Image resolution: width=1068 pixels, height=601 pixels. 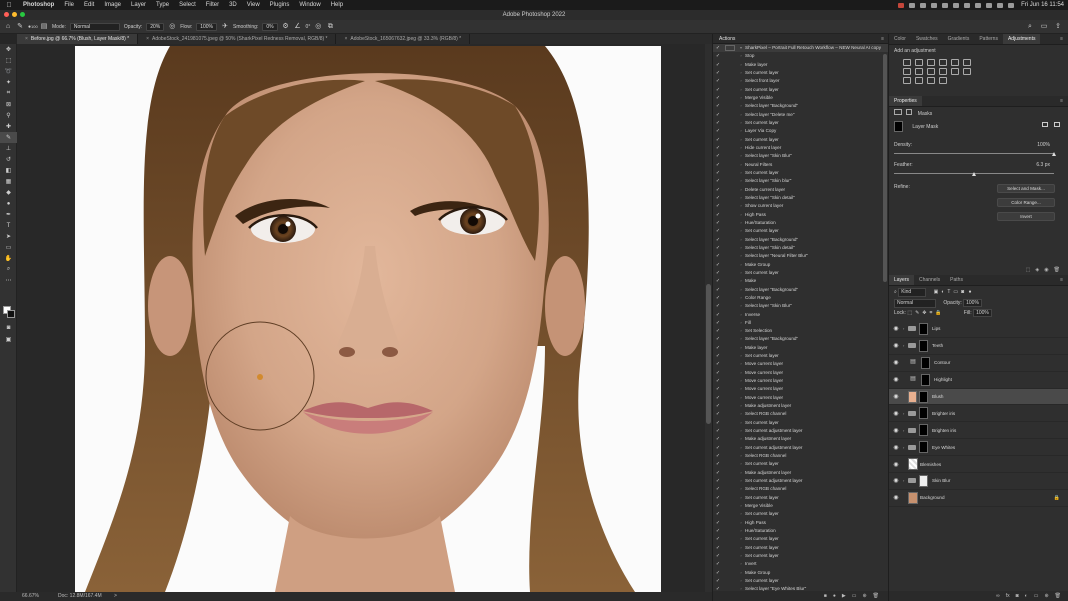 What do you see at coordinates (11, 314) in the screenshot?
I see `background-color-swatch` at bounding box center [11, 314].